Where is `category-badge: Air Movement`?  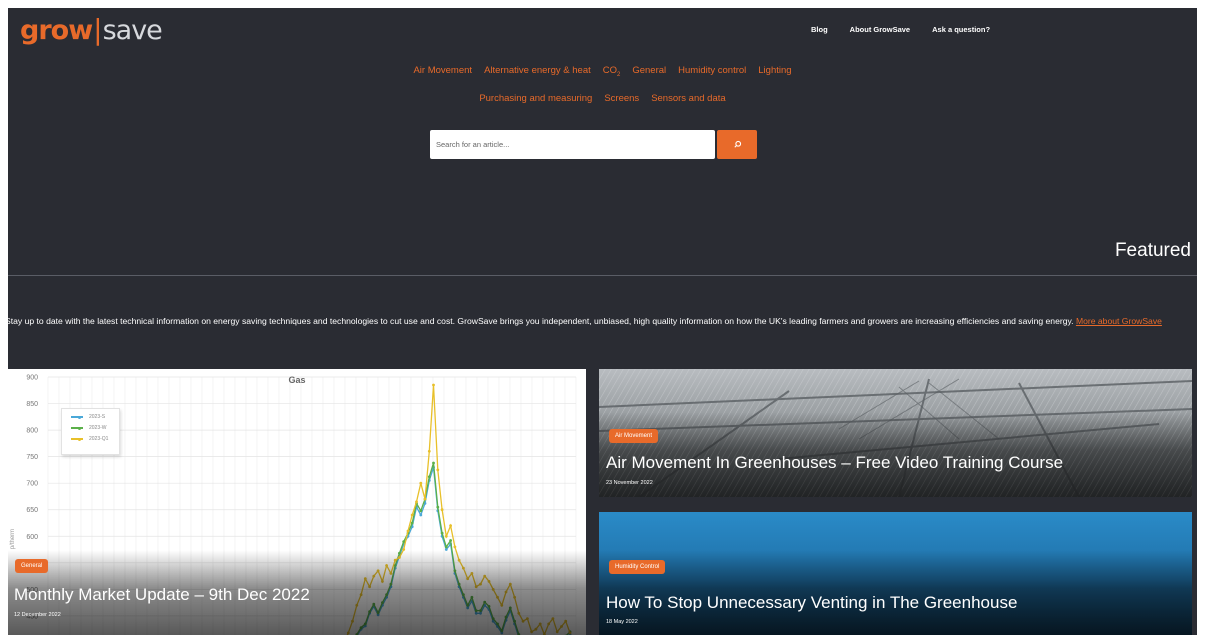
category-badge: Air Movement is located at coordinates (634, 436).